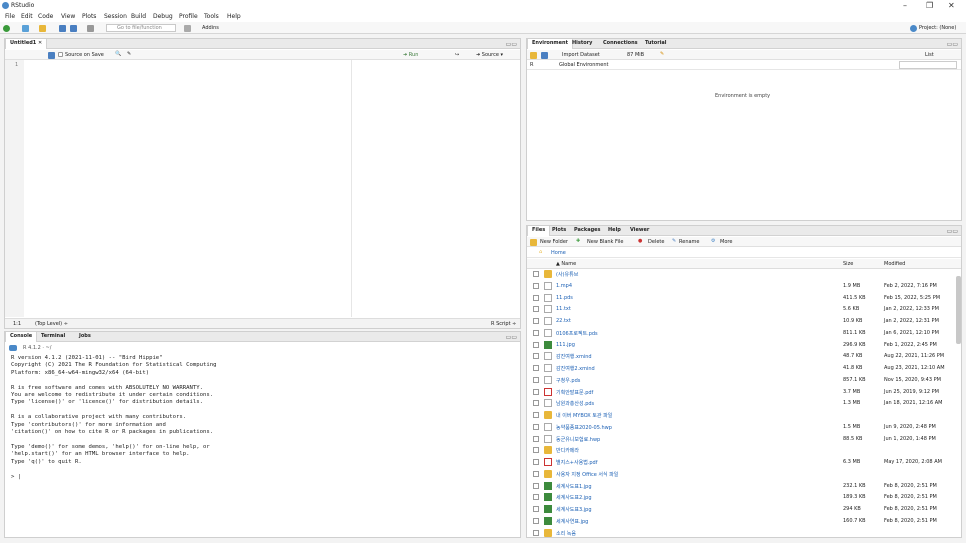 Image resolution: width=966 pixels, height=543 pixels. I want to click on minimize-icon: –, so click(905, 5).